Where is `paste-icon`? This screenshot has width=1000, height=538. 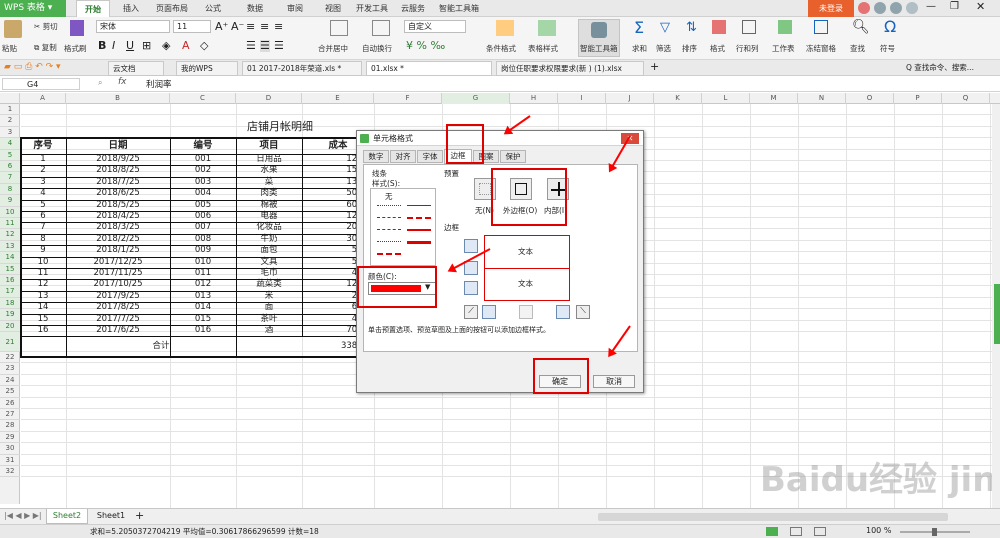 paste-icon is located at coordinates (13, 29).